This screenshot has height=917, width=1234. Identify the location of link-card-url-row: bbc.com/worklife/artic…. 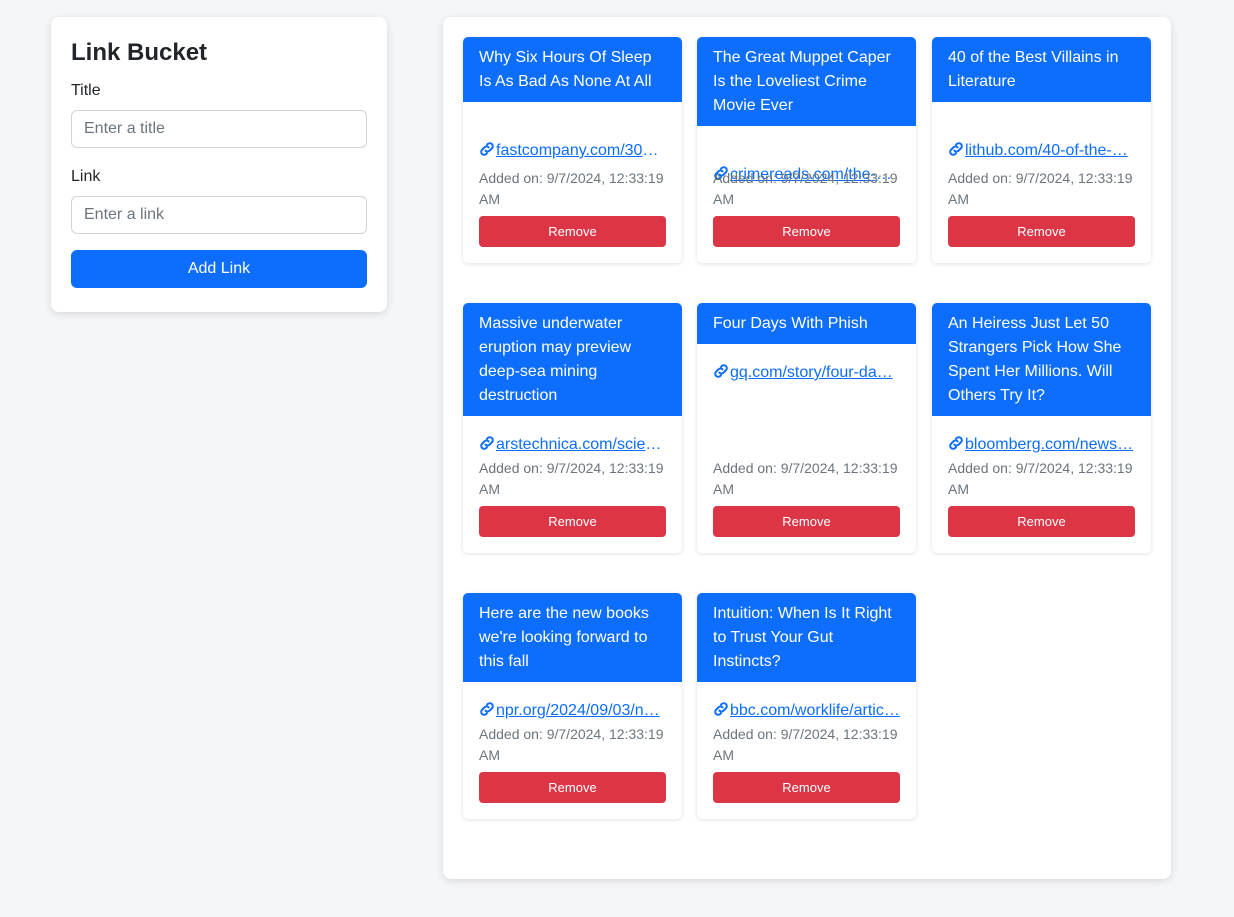
(806, 711).